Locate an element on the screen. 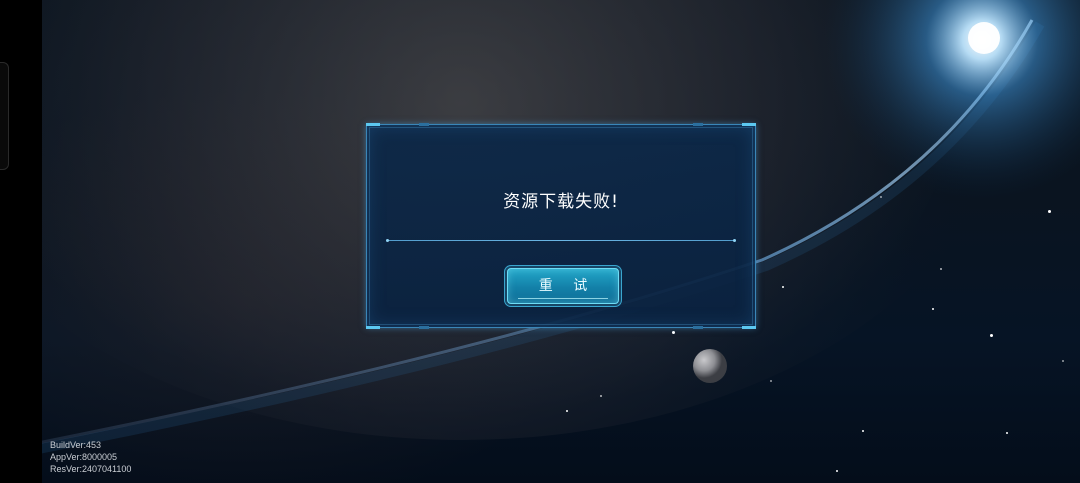  left-system-bar is located at coordinates (21, 241).